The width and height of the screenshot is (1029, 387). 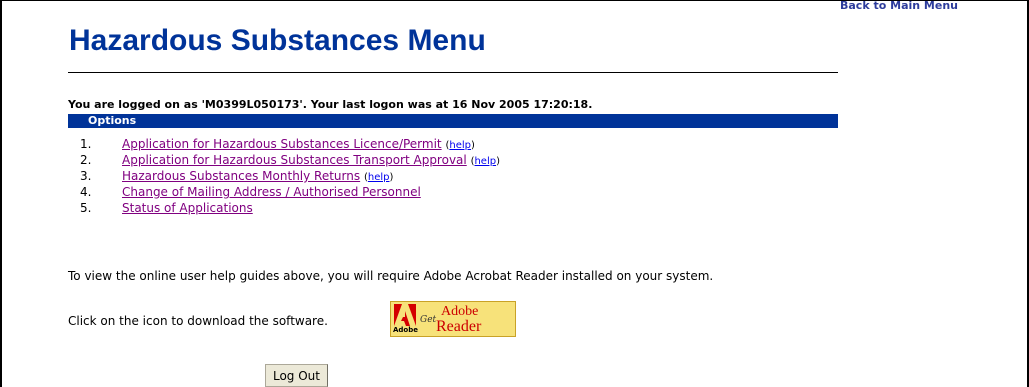 What do you see at coordinates (86, 160) in the screenshot?
I see `option-number: 2.` at bounding box center [86, 160].